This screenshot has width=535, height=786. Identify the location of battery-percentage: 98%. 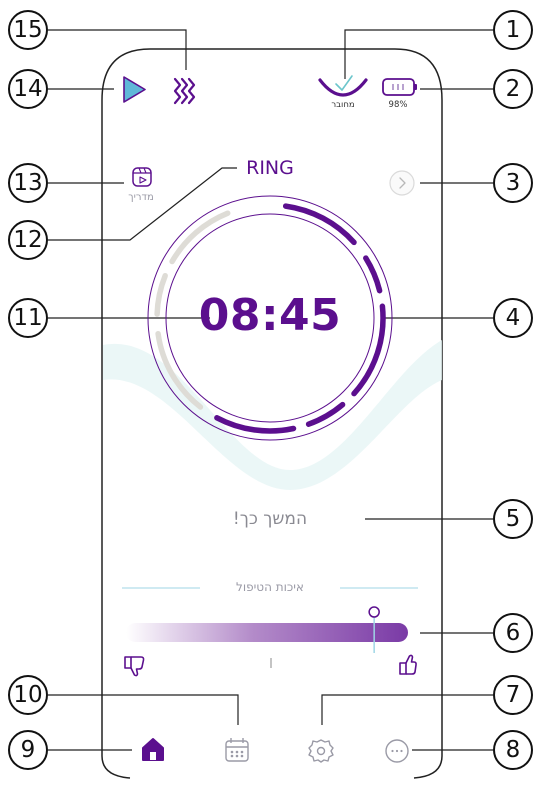
(398, 105).